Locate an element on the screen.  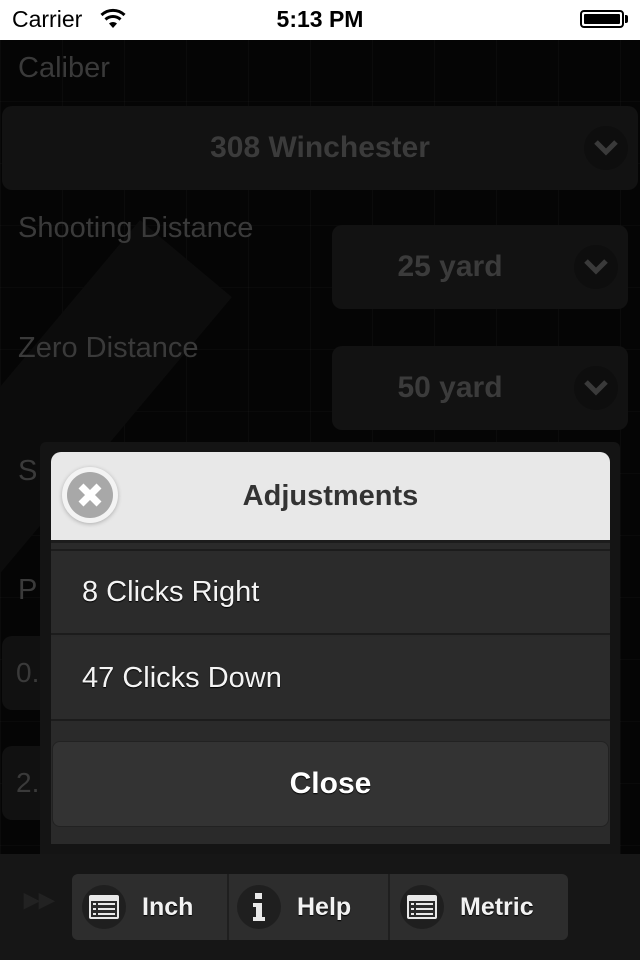
caliber-label: Caliber is located at coordinates (64, 68).